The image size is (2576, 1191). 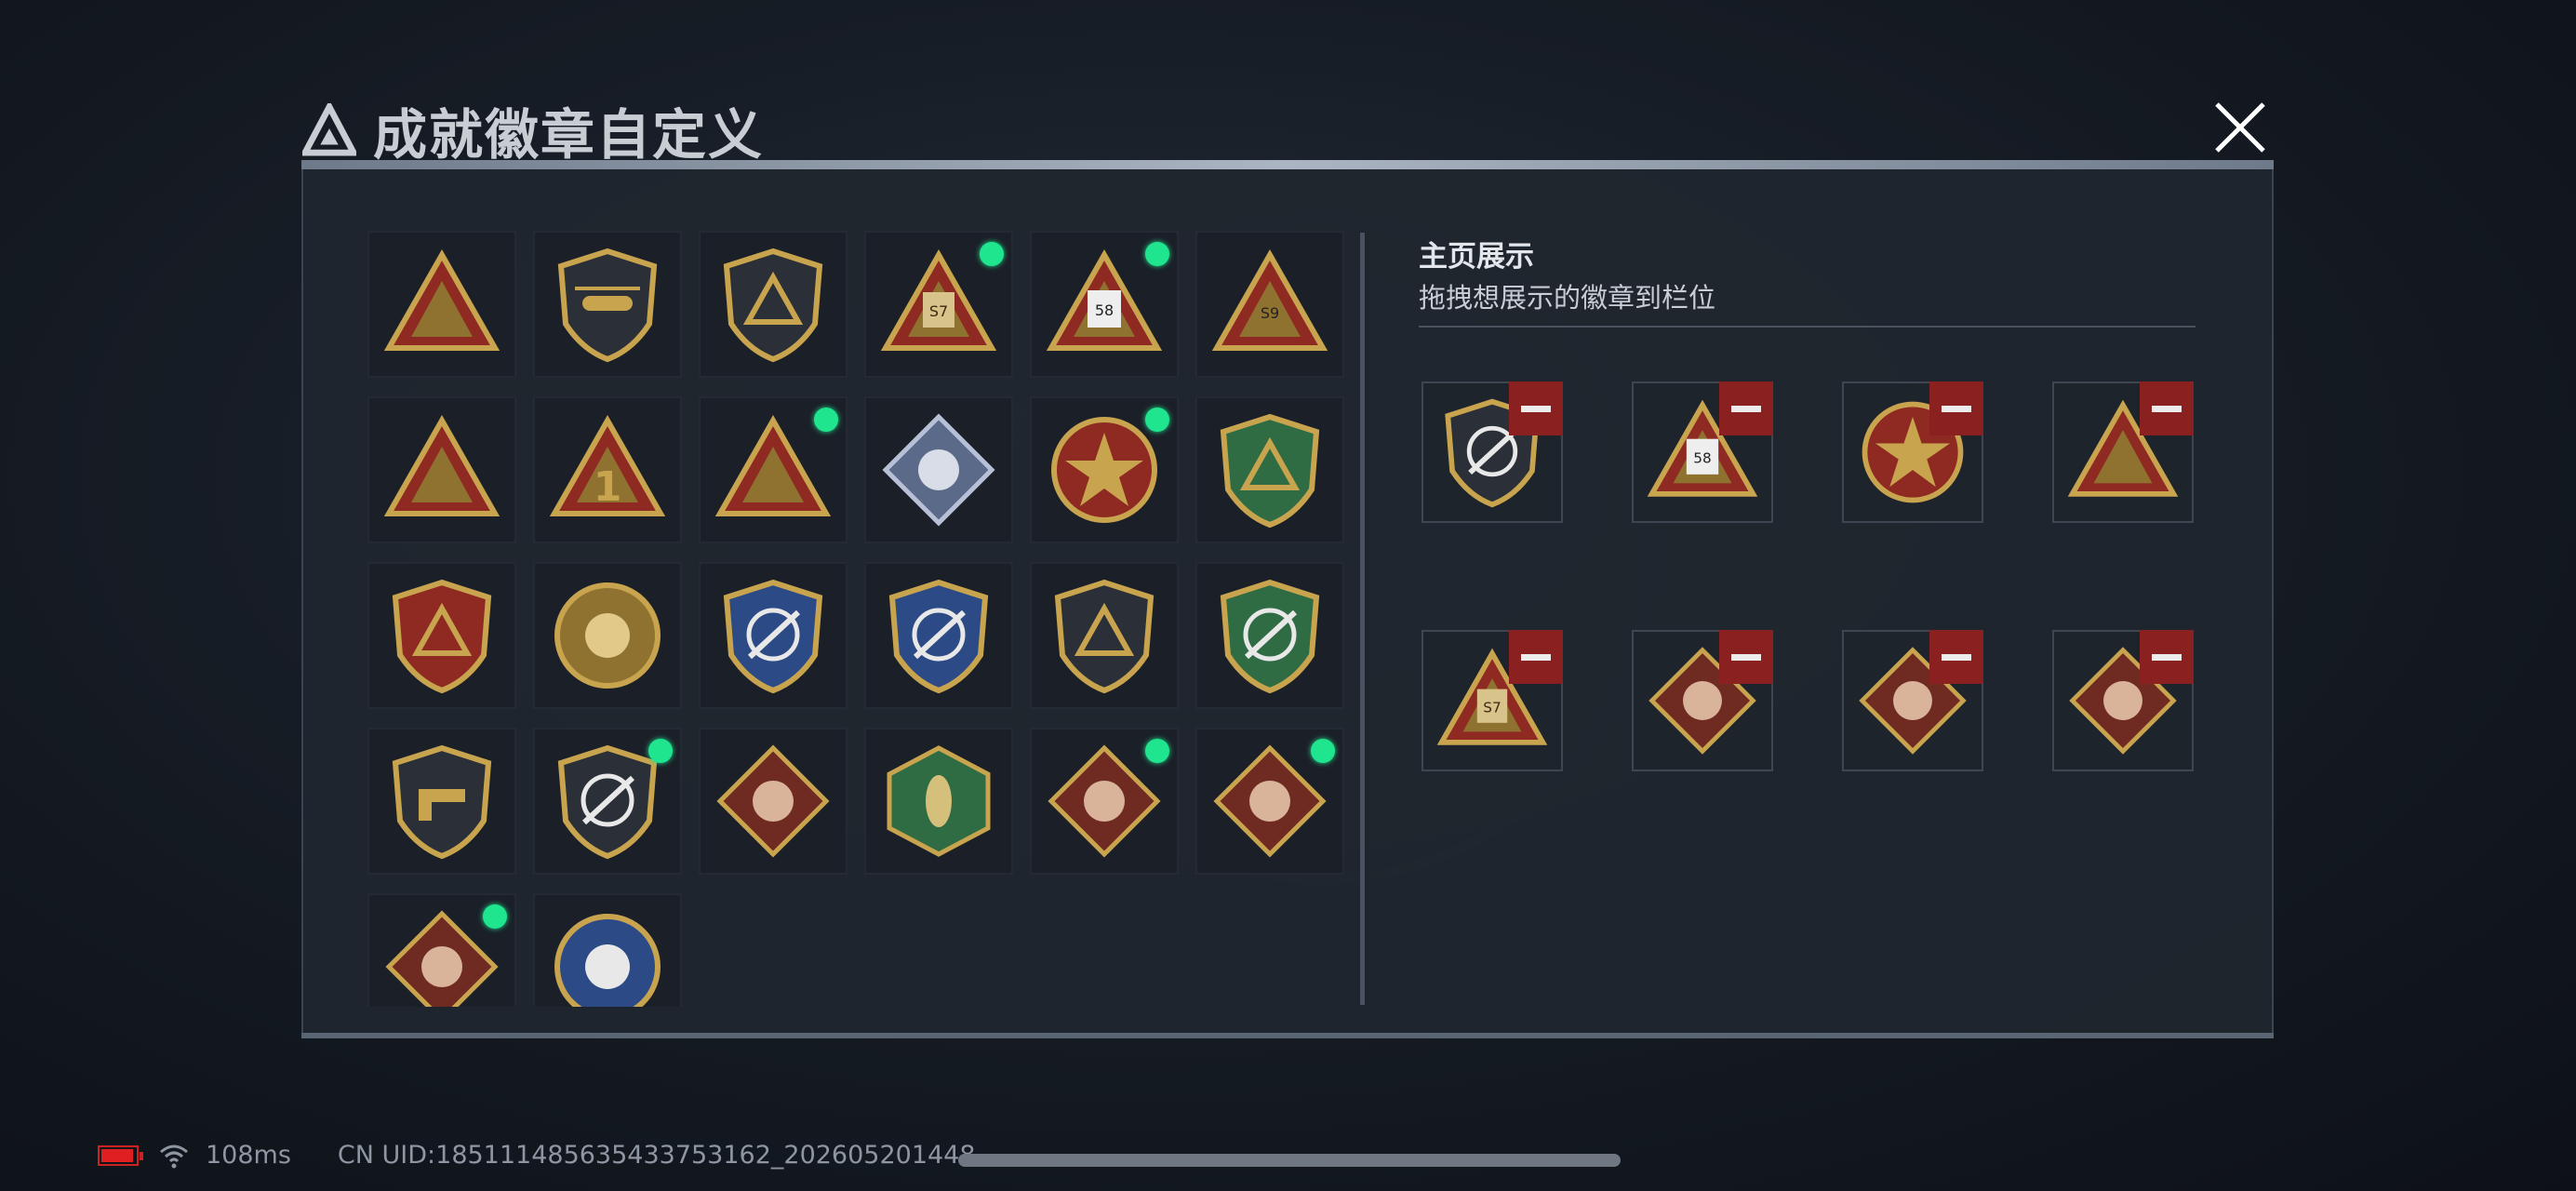 I want to click on badge-cell: S7, so click(x=938, y=304).